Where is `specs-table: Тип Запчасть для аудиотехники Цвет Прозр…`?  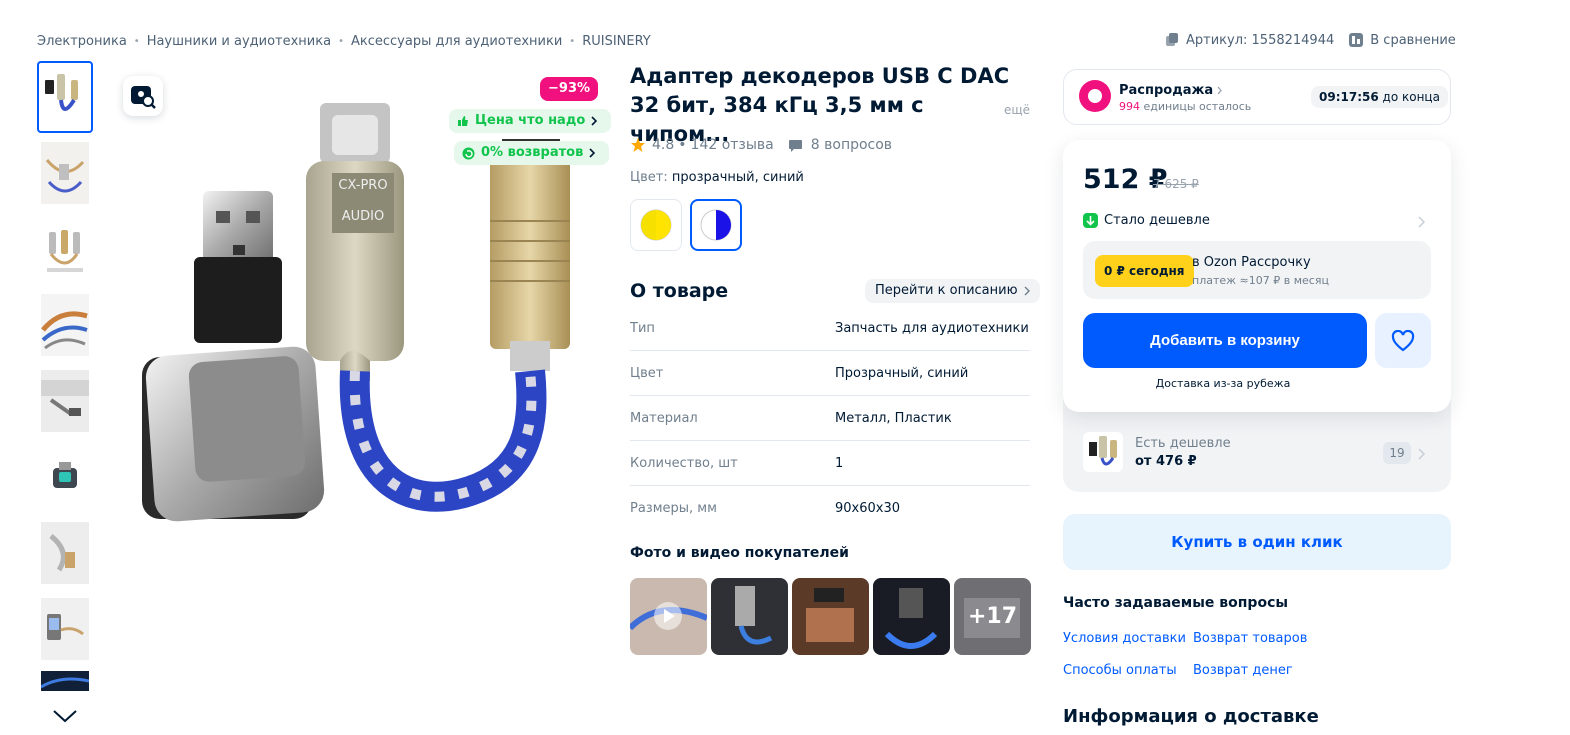
specs-table: Тип Запчасть для аудиотехники Цвет Прозр… is located at coordinates (830, 418).